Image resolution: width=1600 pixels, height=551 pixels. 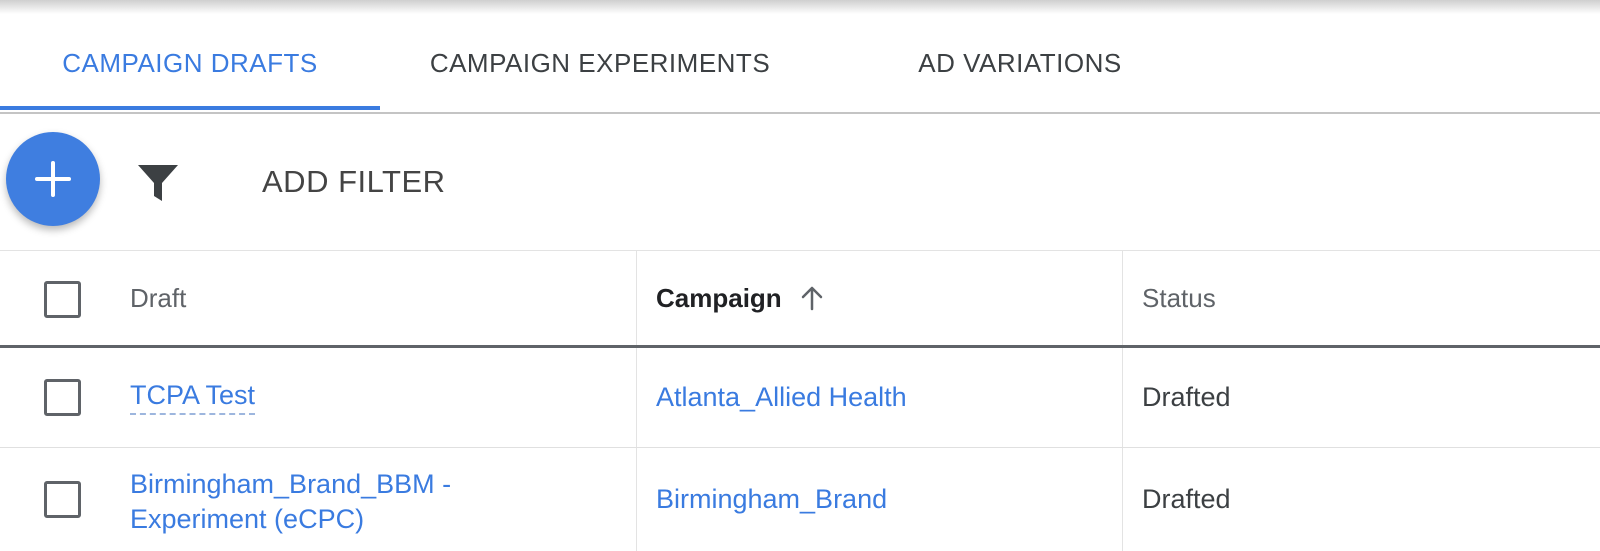 What do you see at coordinates (247, 518) in the screenshot?
I see `draft-name-line: Experiment (eCPC)` at bounding box center [247, 518].